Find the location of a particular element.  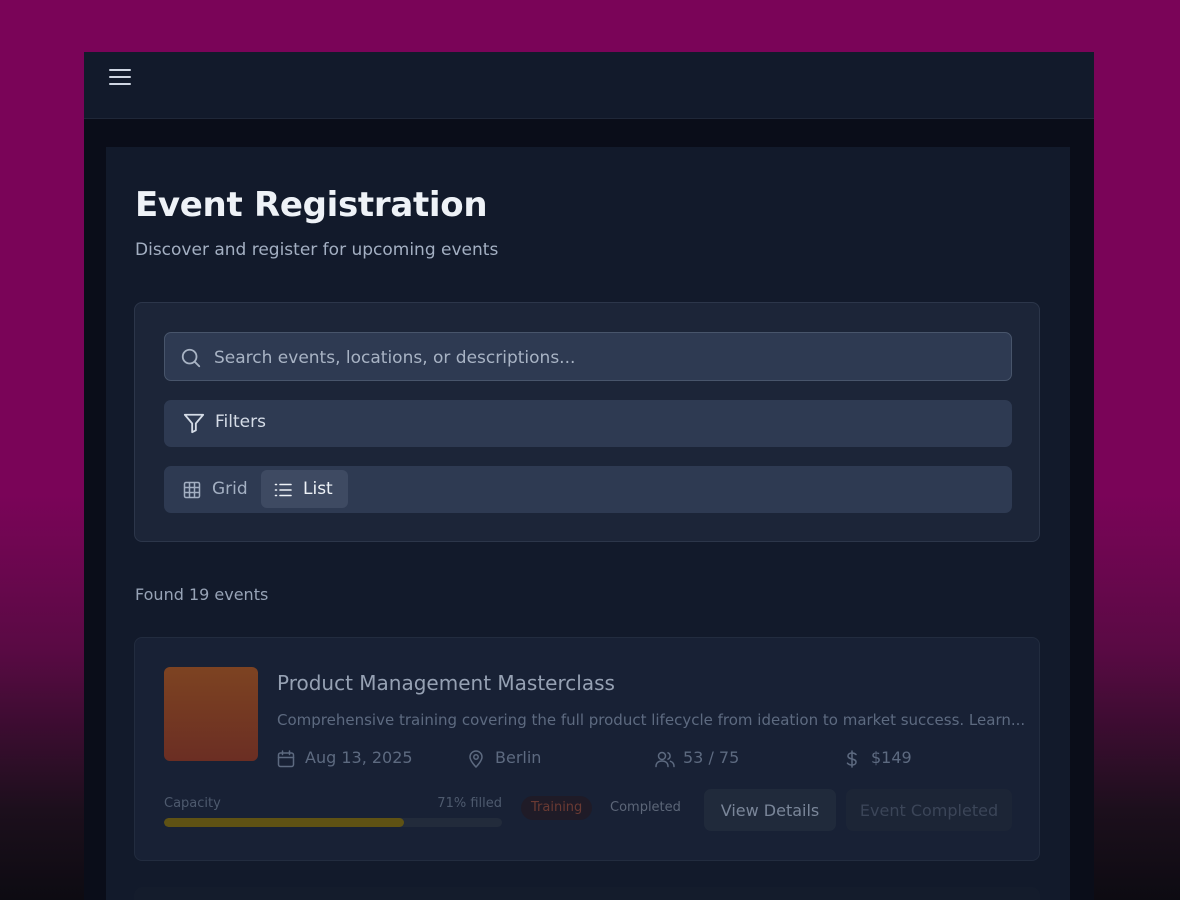

search-input is located at coordinates (604, 357).